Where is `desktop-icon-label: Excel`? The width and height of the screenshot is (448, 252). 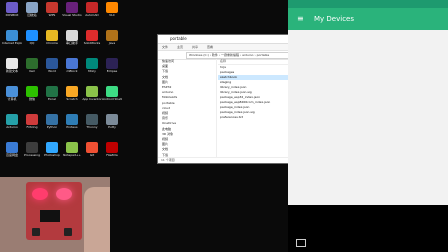 desktop-icon-label: Excel is located at coordinates (52, 99).